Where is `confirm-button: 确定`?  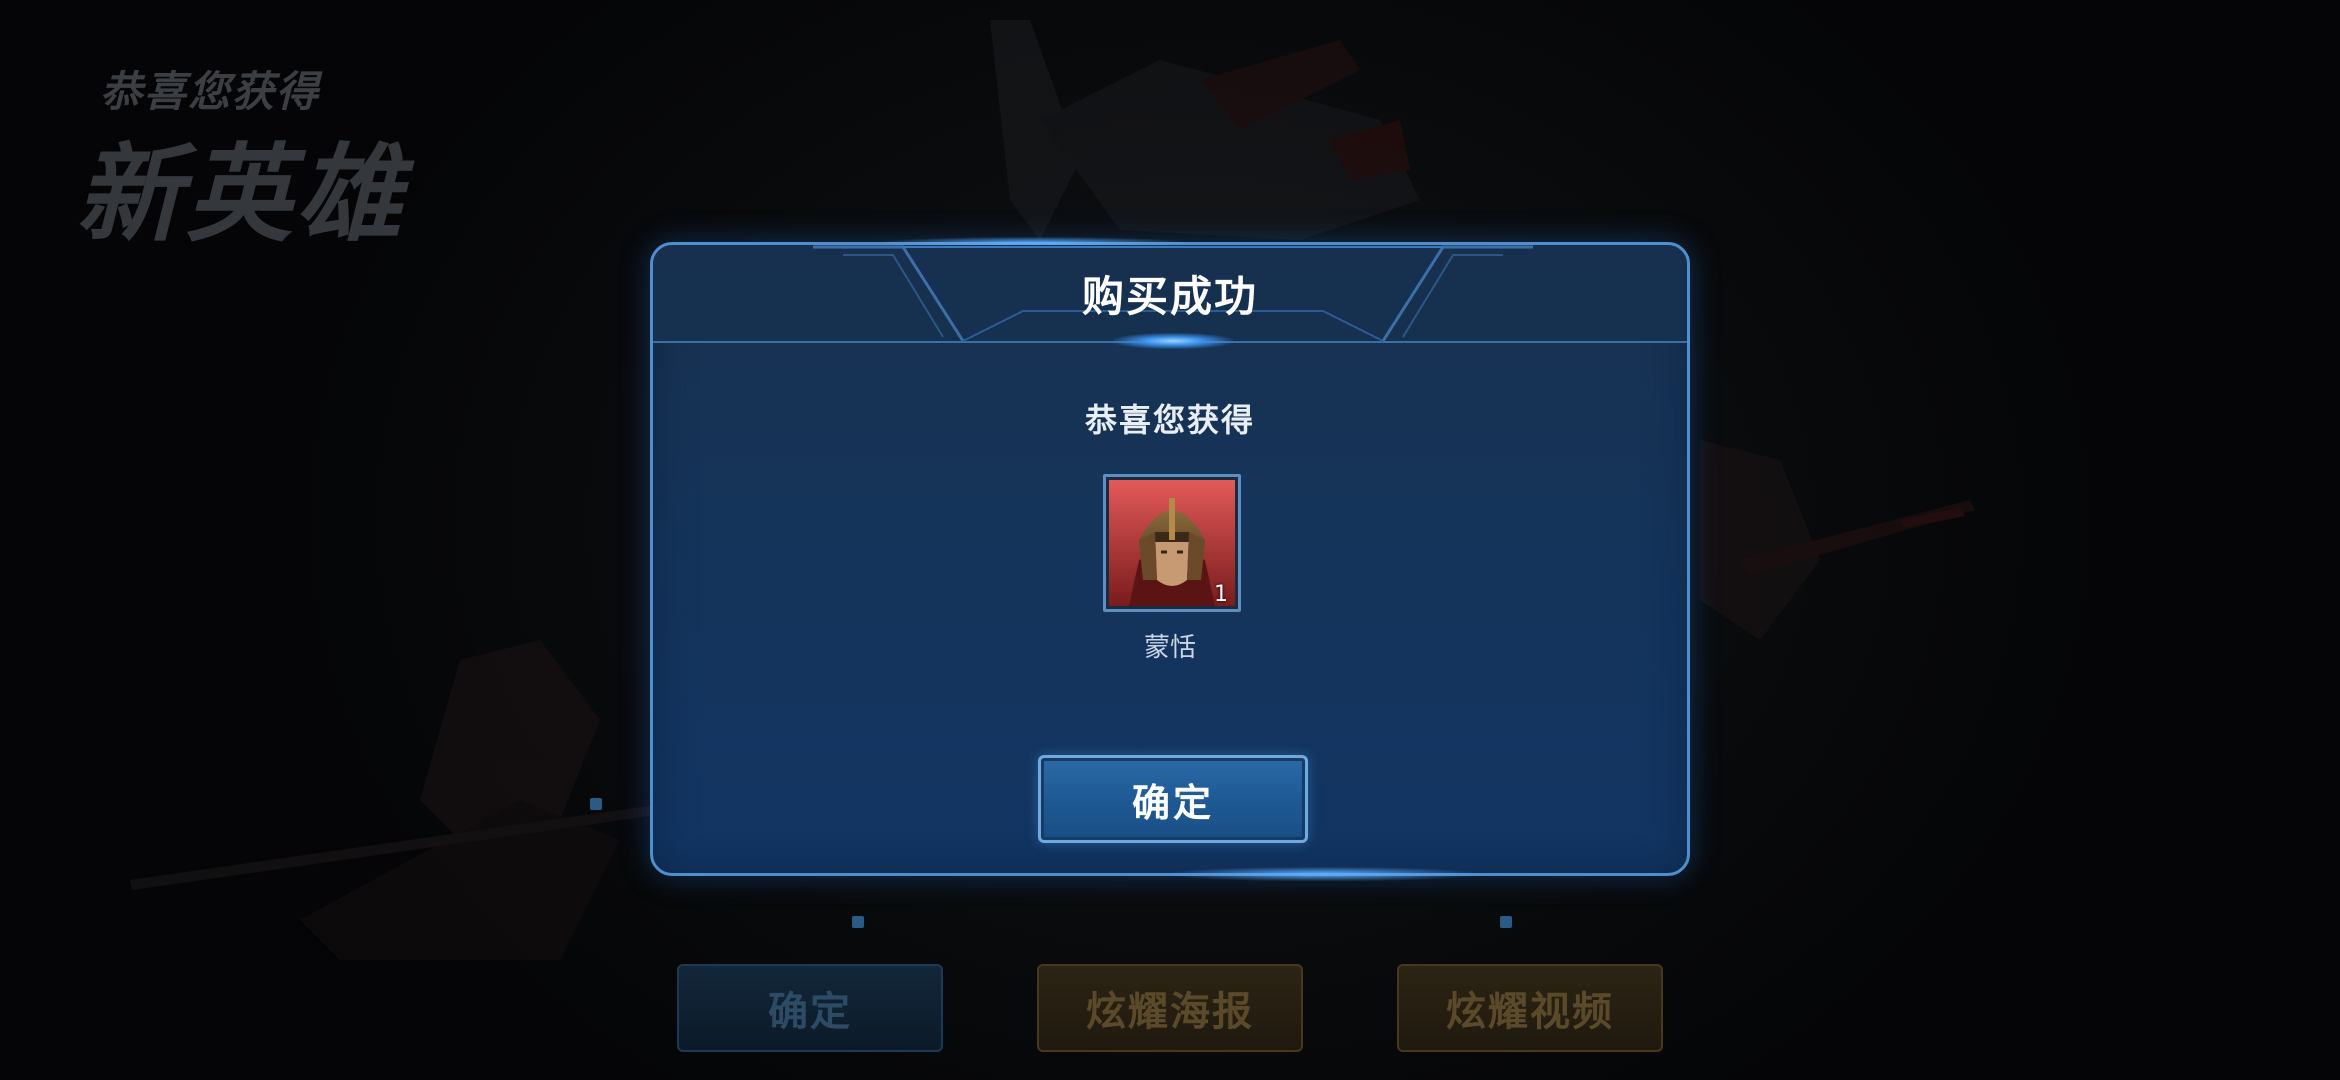
confirm-button: 确定 is located at coordinates (1173, 799).